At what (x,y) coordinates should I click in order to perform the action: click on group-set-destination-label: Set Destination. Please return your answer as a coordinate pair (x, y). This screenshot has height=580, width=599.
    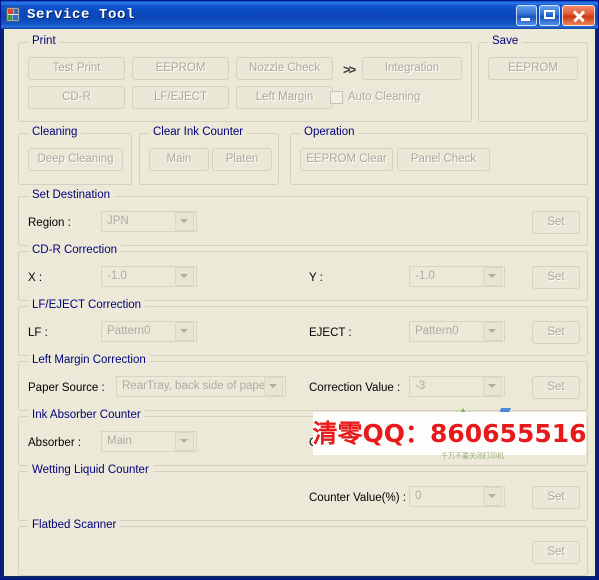
    Looking at the image, I should click on (71, 195).